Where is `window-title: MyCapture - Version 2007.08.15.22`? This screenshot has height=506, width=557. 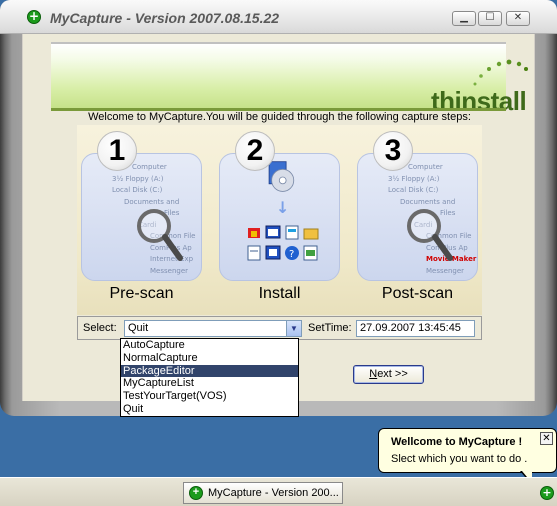
window-title: MyCapture - Version 2007.08.15.22 is located at coordinates (165, 18).